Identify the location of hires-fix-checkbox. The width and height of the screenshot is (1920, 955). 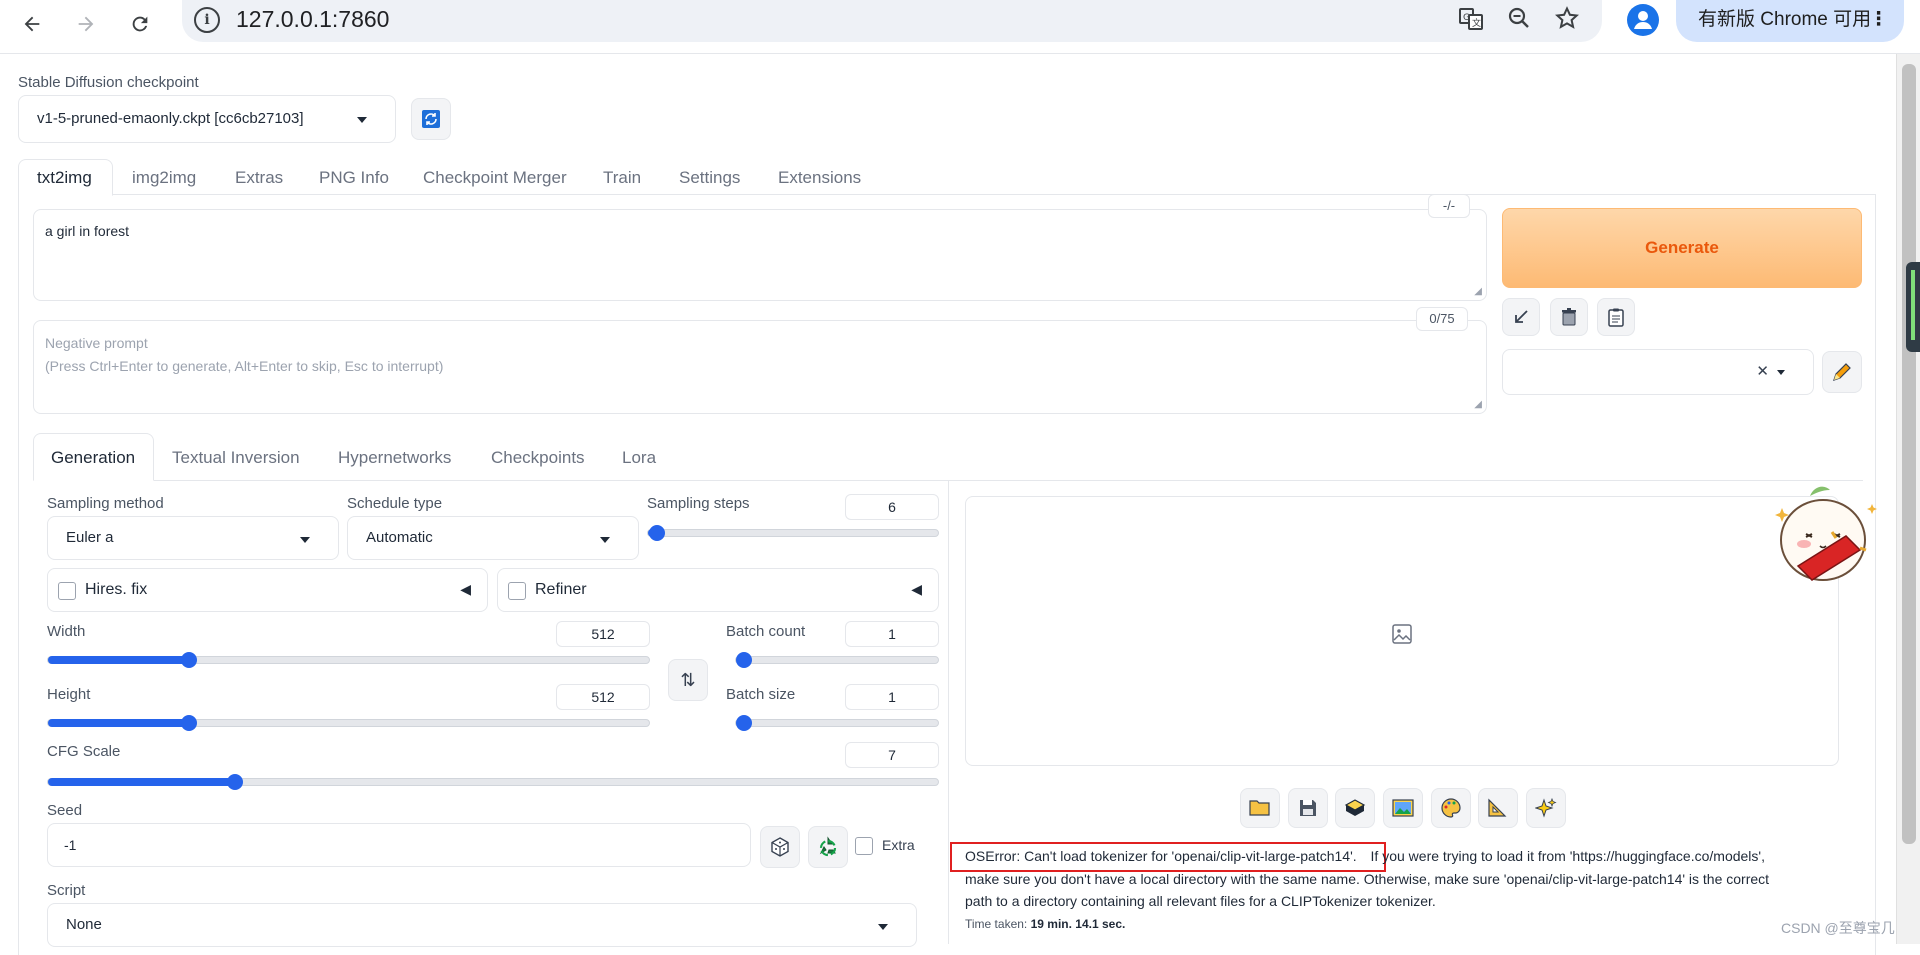
(67, 591).